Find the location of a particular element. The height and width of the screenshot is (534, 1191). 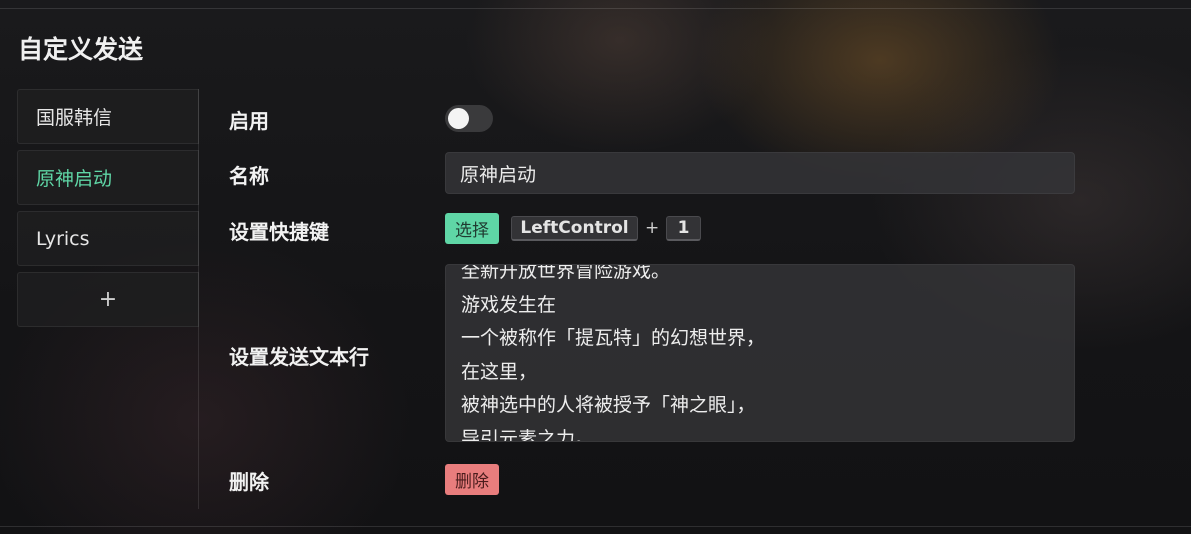

hotkey-key-1: 1 is located at coordinates (683, 228).